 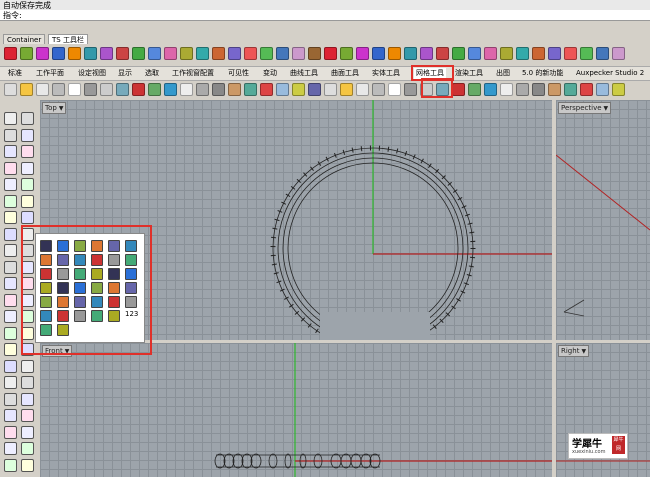 I want to click on tab-viewport-layout: 工作视窗配置, so click(x=193, y=73).